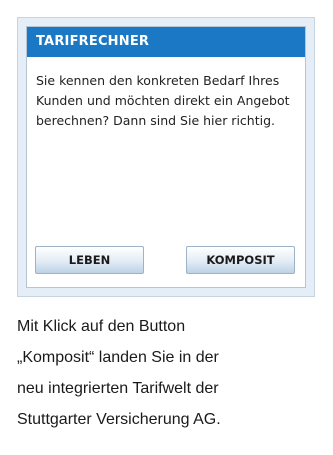  What do you see at coordinates (119, 419) in the screenshot?
I see `caption-line: Stuttgarter Versicherung AG.` at bounding box center [119, 419].